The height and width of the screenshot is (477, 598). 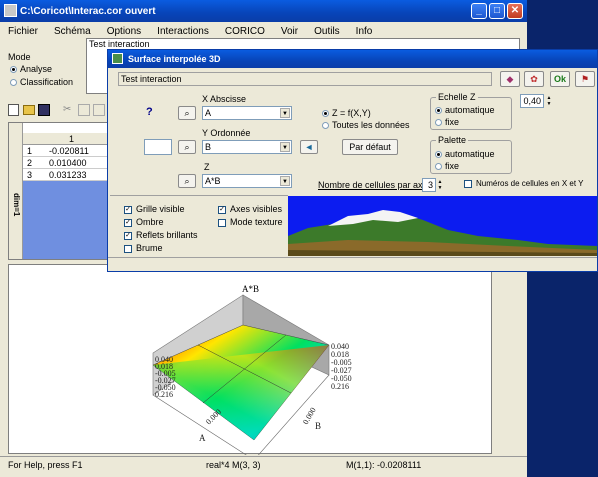 I want to click on a-axis-label: A, so click(x=202, y=438).